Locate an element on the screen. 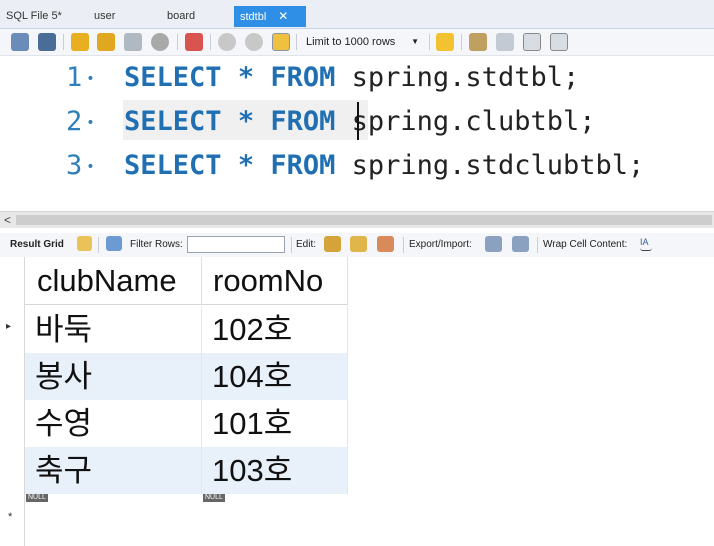  edit-row-icon is located at coordinates (332, 244).